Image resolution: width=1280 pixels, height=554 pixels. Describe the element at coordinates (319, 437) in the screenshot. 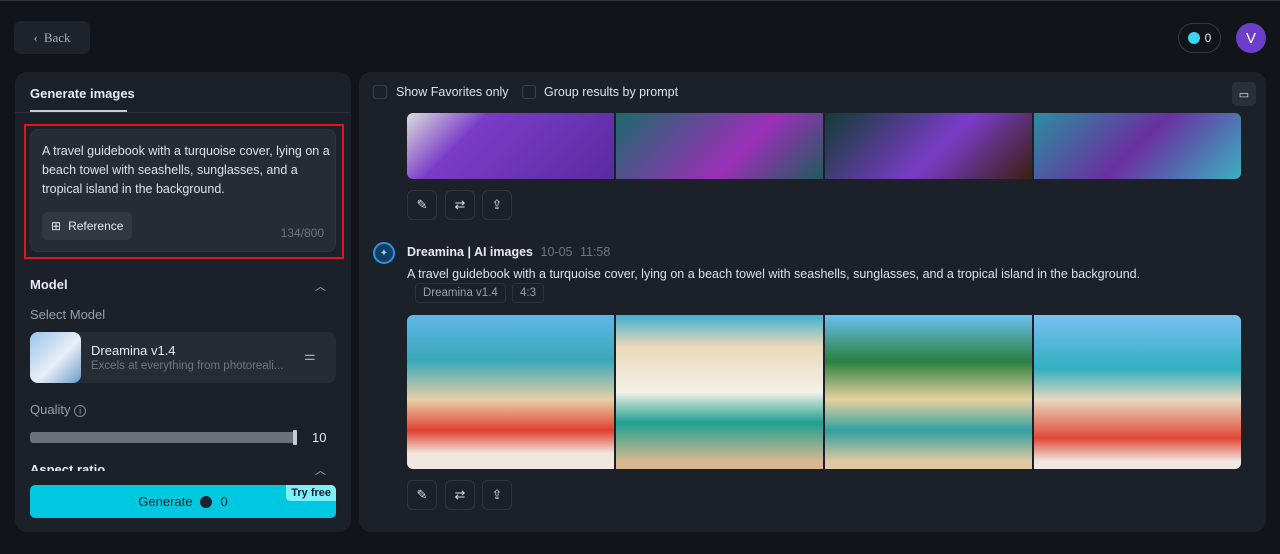

I see `quality-value: 10` at that location.